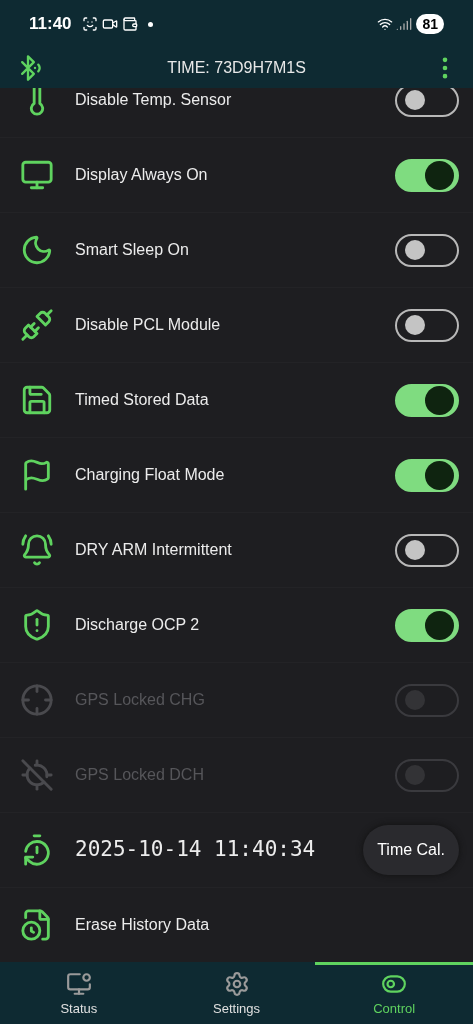 Image resolution: width=473 pixels, height=1024 pixels. What do you see at coordinates (142, 175) in the screenshot?
I see `setting-label: Display Always On` at bounding box center [142, 175].